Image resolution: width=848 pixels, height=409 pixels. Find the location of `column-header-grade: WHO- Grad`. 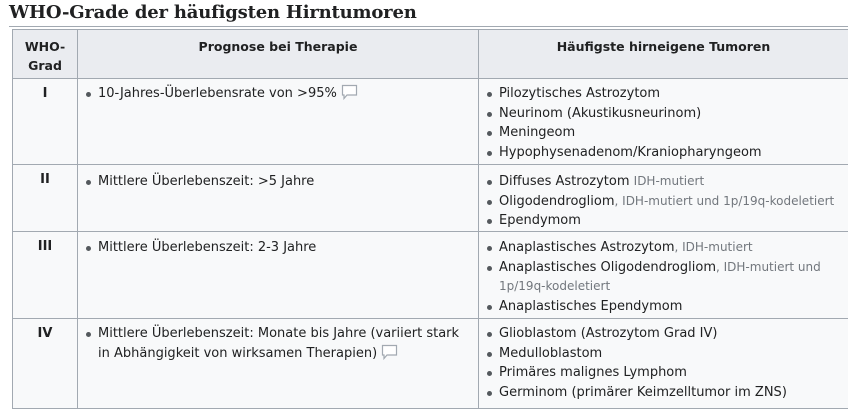

column-header-grade: WHO- Grad is located at coordinates (45, 54).